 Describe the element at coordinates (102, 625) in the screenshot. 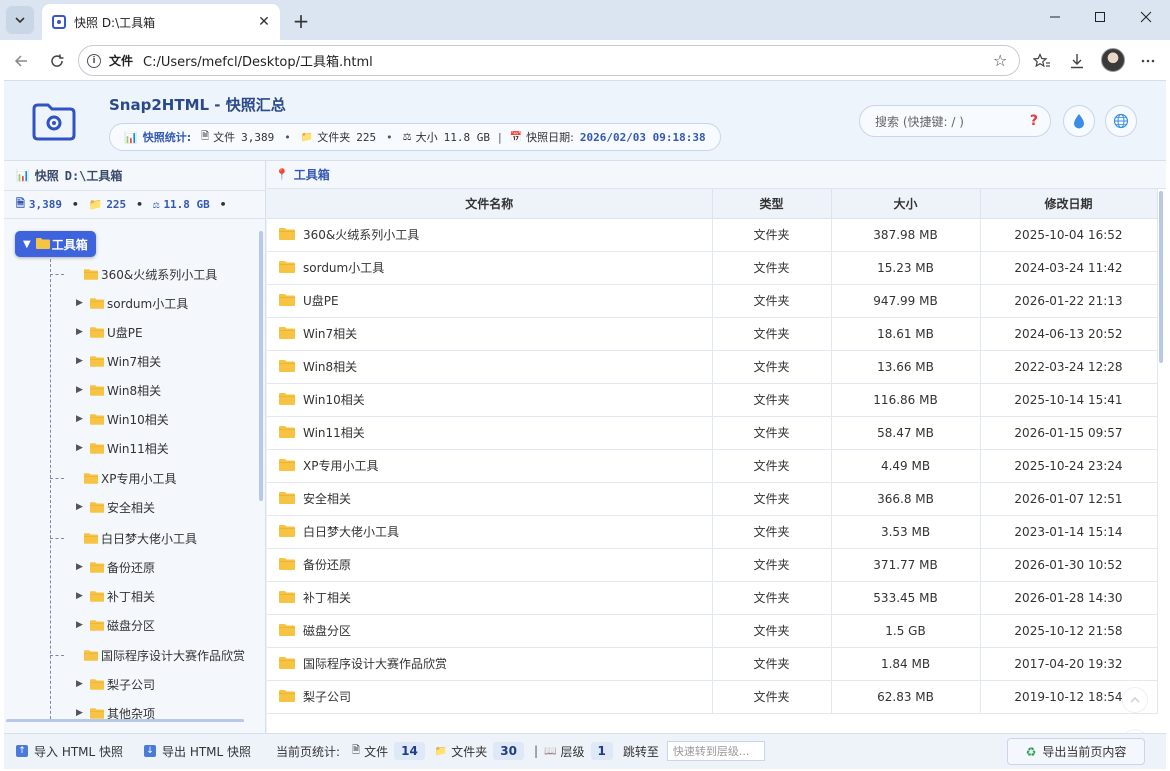

I see `tree-item: ▶ 磁盘分区` at that location.